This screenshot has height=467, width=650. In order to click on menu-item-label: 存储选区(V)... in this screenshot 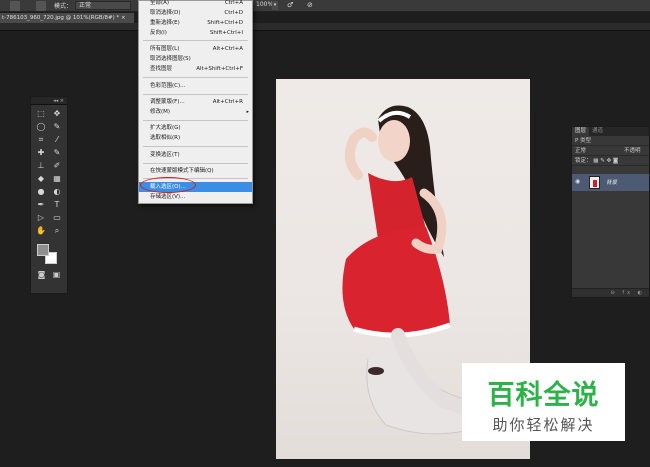, I will do `click(168, 197)`.